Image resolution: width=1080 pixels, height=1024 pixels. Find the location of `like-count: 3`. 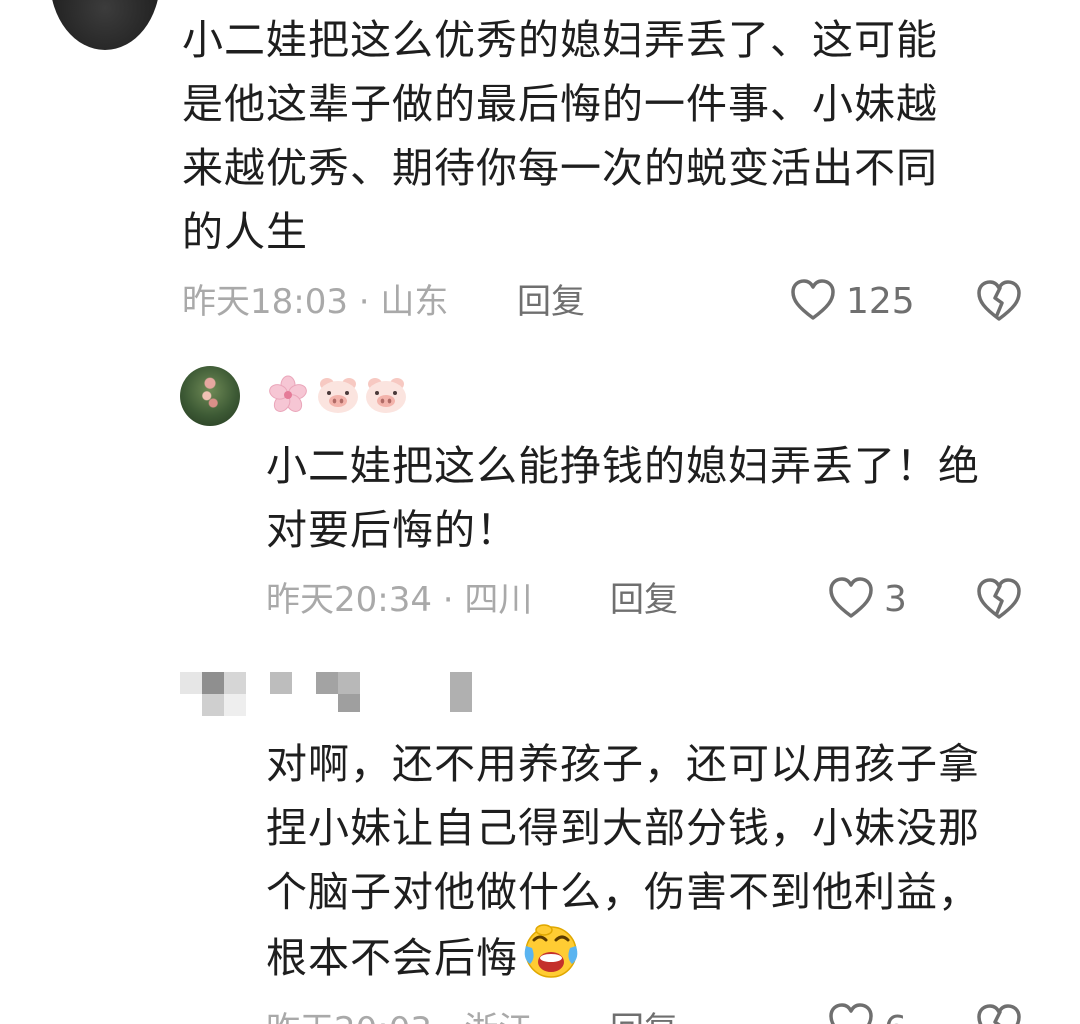

like-count: 3 is located at coordinates (895, 599).